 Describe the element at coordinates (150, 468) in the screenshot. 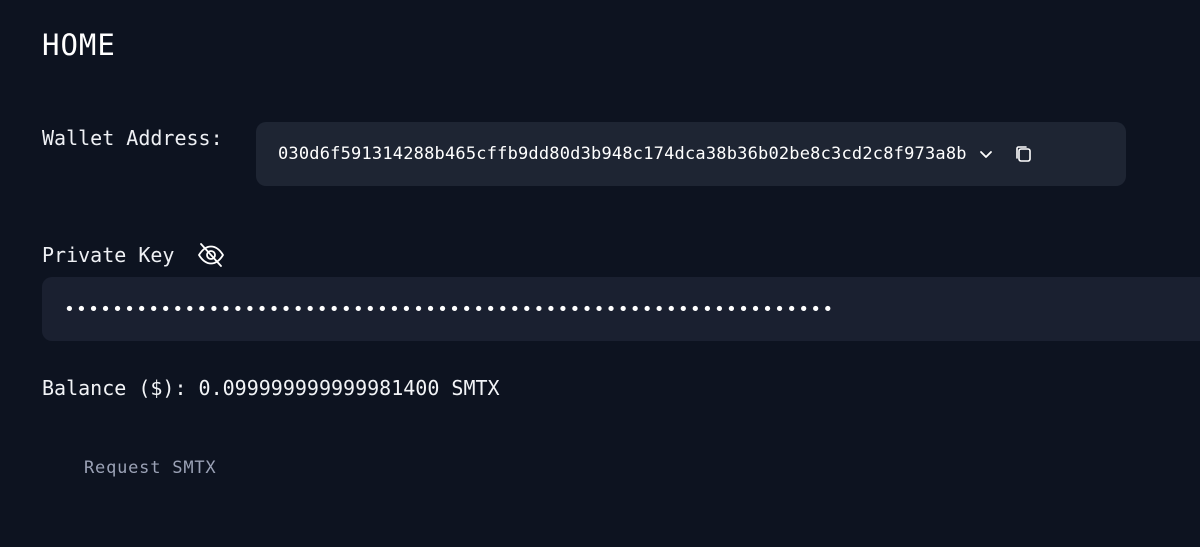

I see `request-smtx-button: Request SMTX` at that location.